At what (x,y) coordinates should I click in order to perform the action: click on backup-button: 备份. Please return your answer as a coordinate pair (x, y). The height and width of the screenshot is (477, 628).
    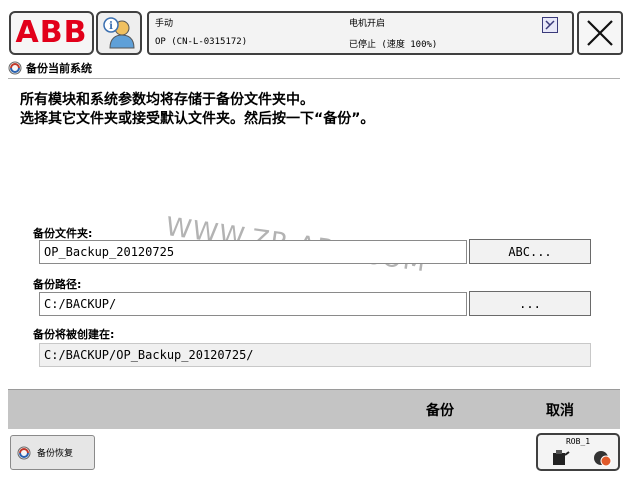
    Looking at the image, I should click on (440, 410).